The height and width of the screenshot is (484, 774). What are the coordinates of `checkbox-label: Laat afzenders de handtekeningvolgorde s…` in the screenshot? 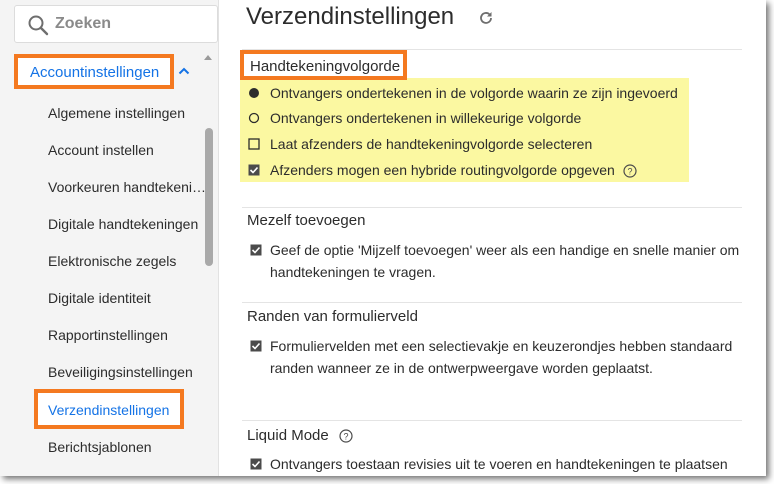 It's located at (431, 144).